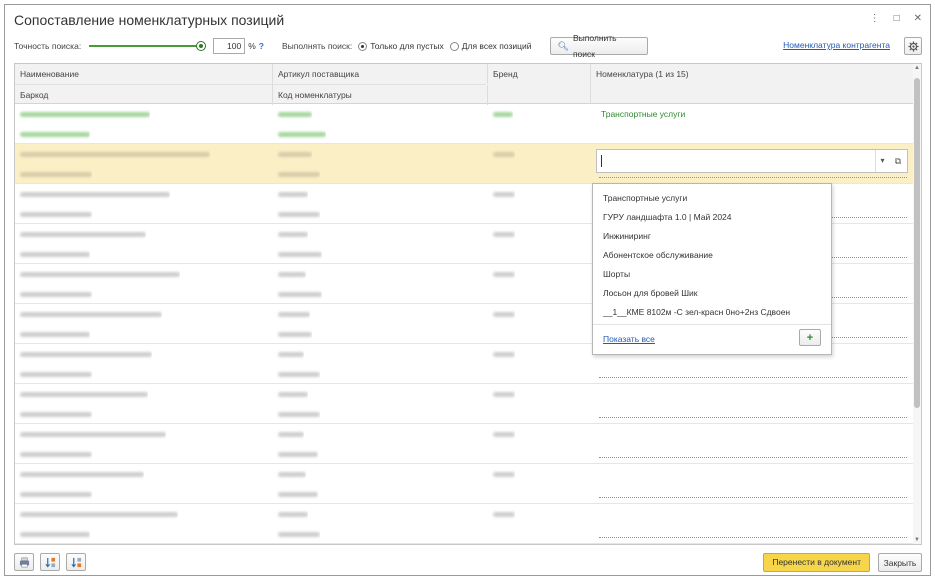 This screenshot has width=935, height=580. What do you see at coordinates (900, 562) in the screenshot?
I see `close-button: Закрыть` at bounding box center [900, 562].